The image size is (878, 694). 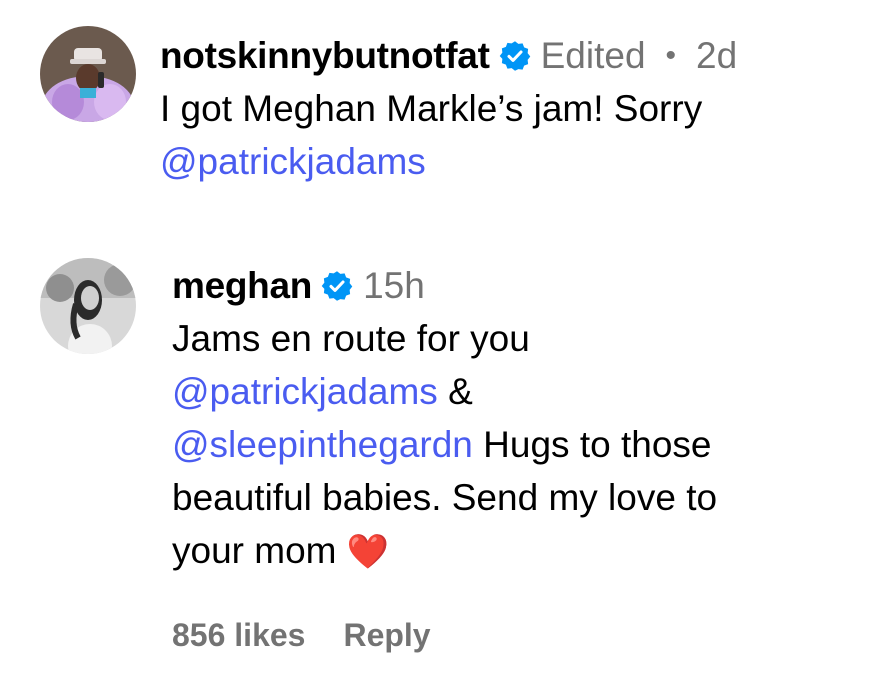 I want to click on username: meghan, so click(x=242, y=286).